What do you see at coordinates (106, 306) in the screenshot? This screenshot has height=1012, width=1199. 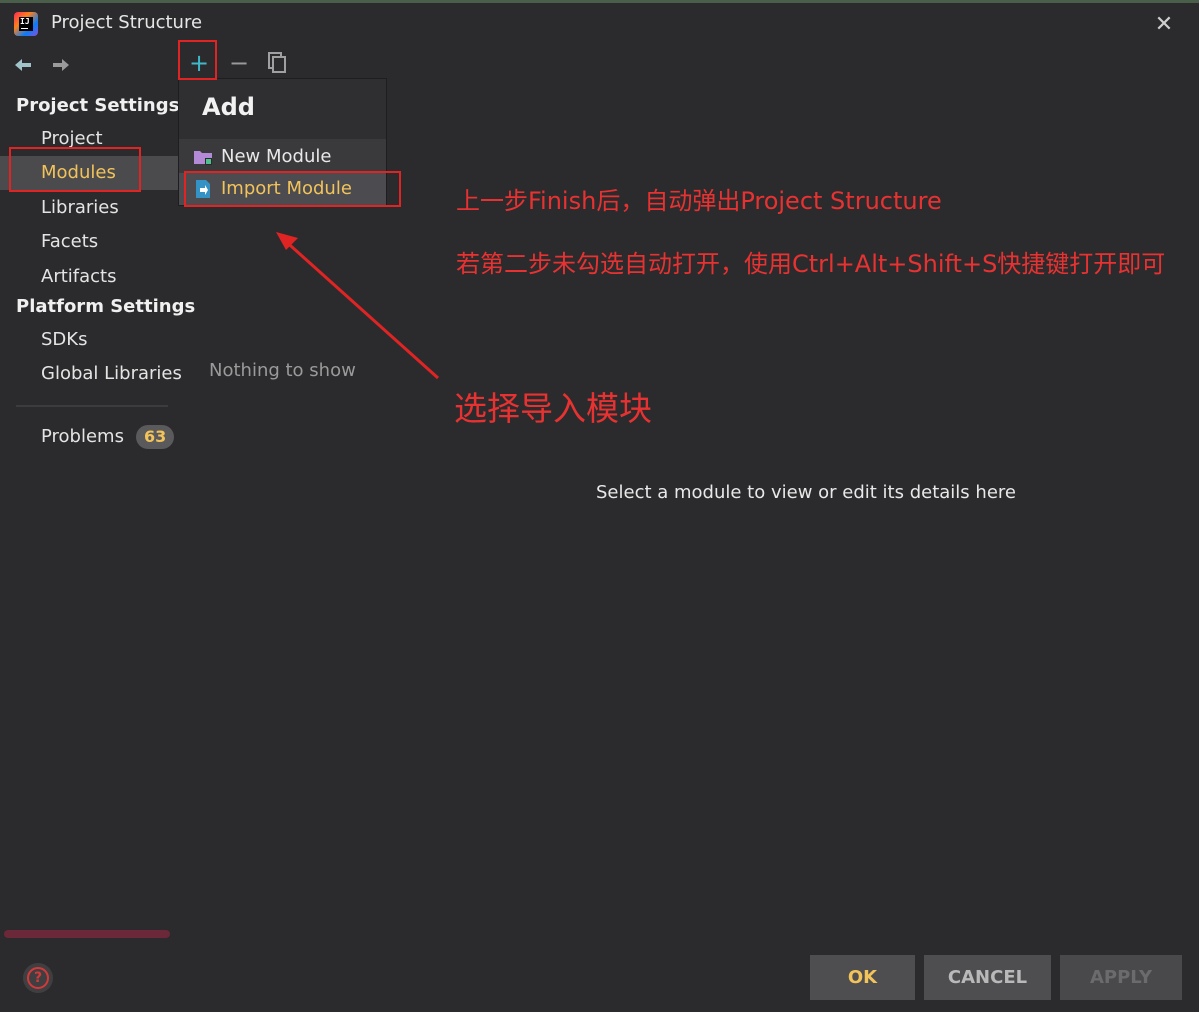 I see `platform-settings-header: Platform Settings` at bounding box center [106, 306].